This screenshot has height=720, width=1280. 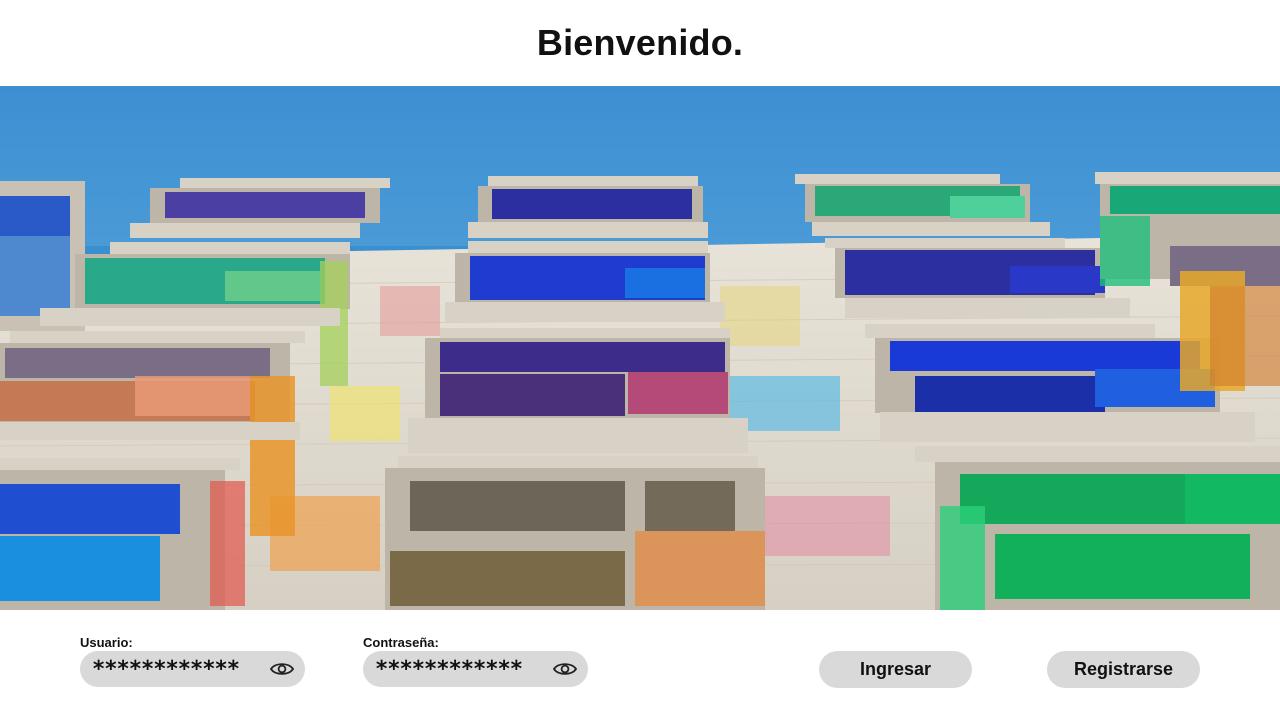 I want to click on password-label: Contraseña:, so click(x=401, y=642).